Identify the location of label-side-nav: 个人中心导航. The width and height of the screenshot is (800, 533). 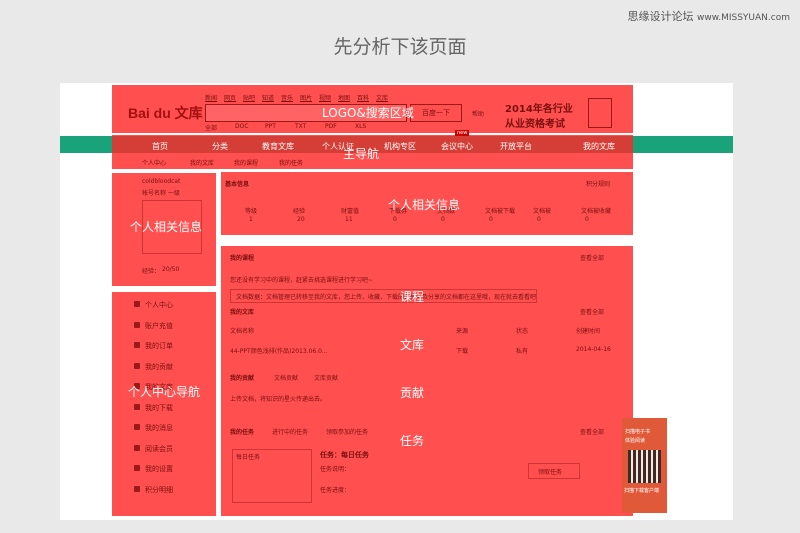
(164, 392).